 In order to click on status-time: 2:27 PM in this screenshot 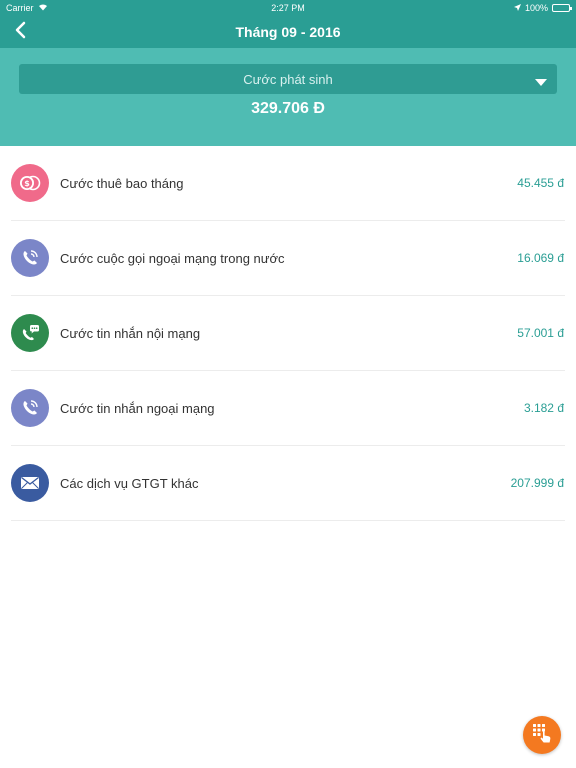, I will do `click(288, 8)`.